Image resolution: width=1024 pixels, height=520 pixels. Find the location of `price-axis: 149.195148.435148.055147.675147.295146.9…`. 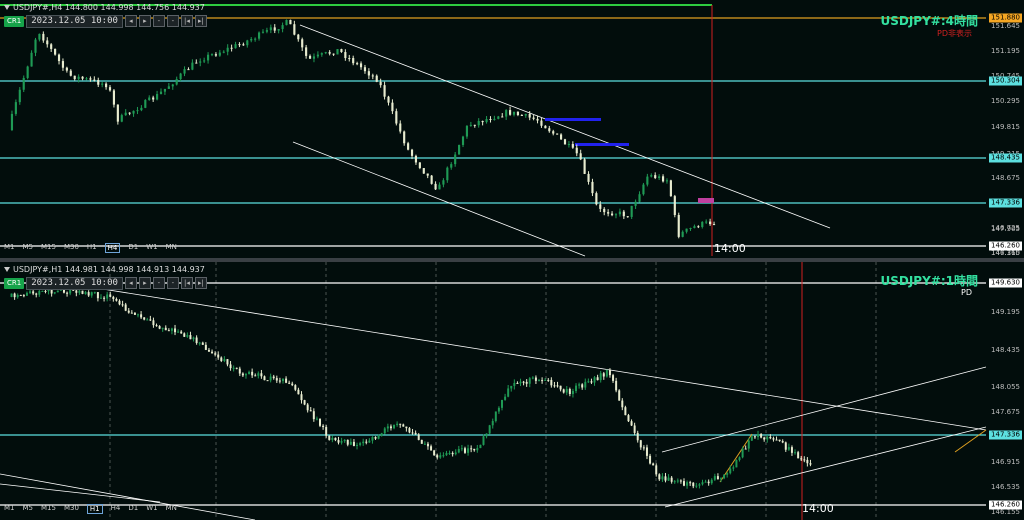

price-axis: 149.195148.435148.055147.675147.295146.9… is located at coordinates (1005, 391).